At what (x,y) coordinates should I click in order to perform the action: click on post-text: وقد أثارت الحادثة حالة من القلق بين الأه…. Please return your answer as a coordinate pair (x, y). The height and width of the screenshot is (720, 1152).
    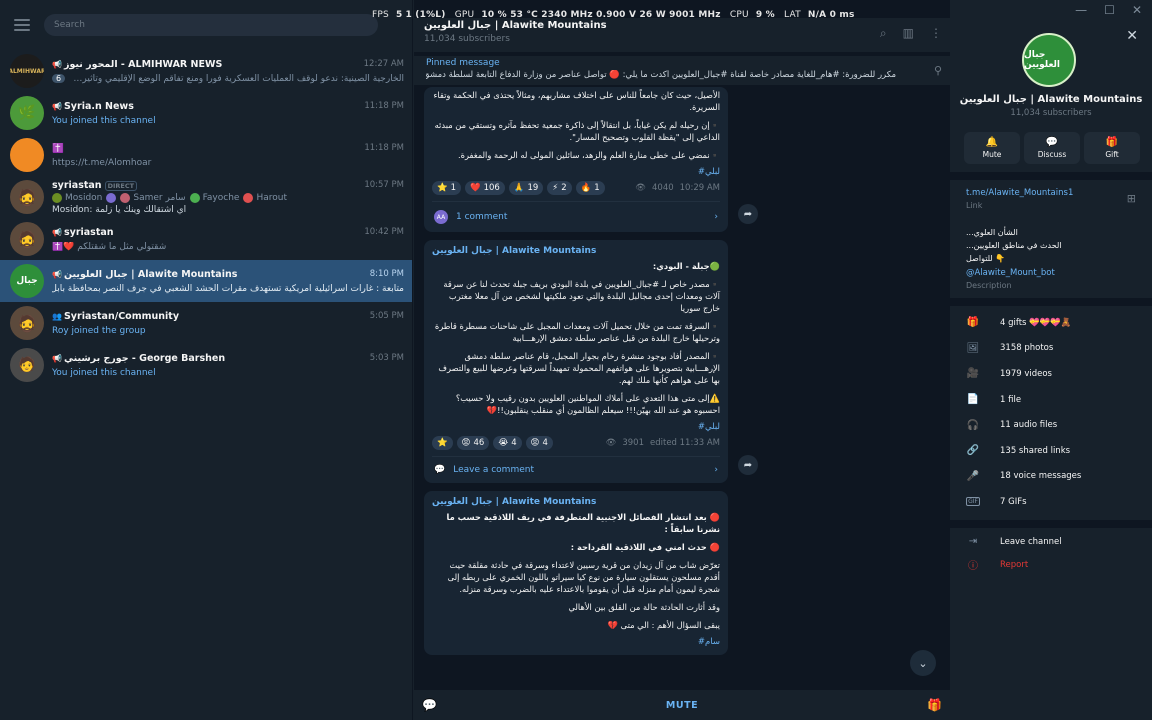
    Looking at the image, I should click on (644, 607).